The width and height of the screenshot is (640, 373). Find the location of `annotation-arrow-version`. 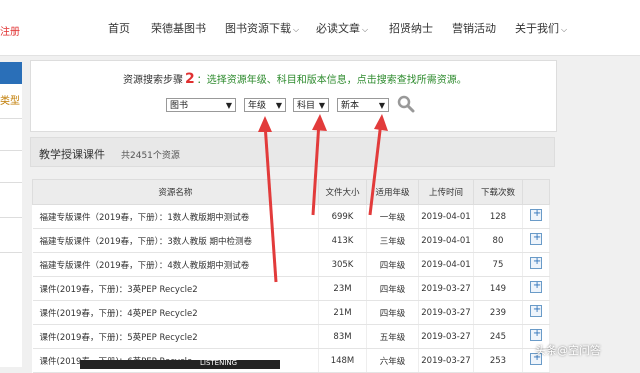

annotation-arrow-version is located at coordinates (375, 168).